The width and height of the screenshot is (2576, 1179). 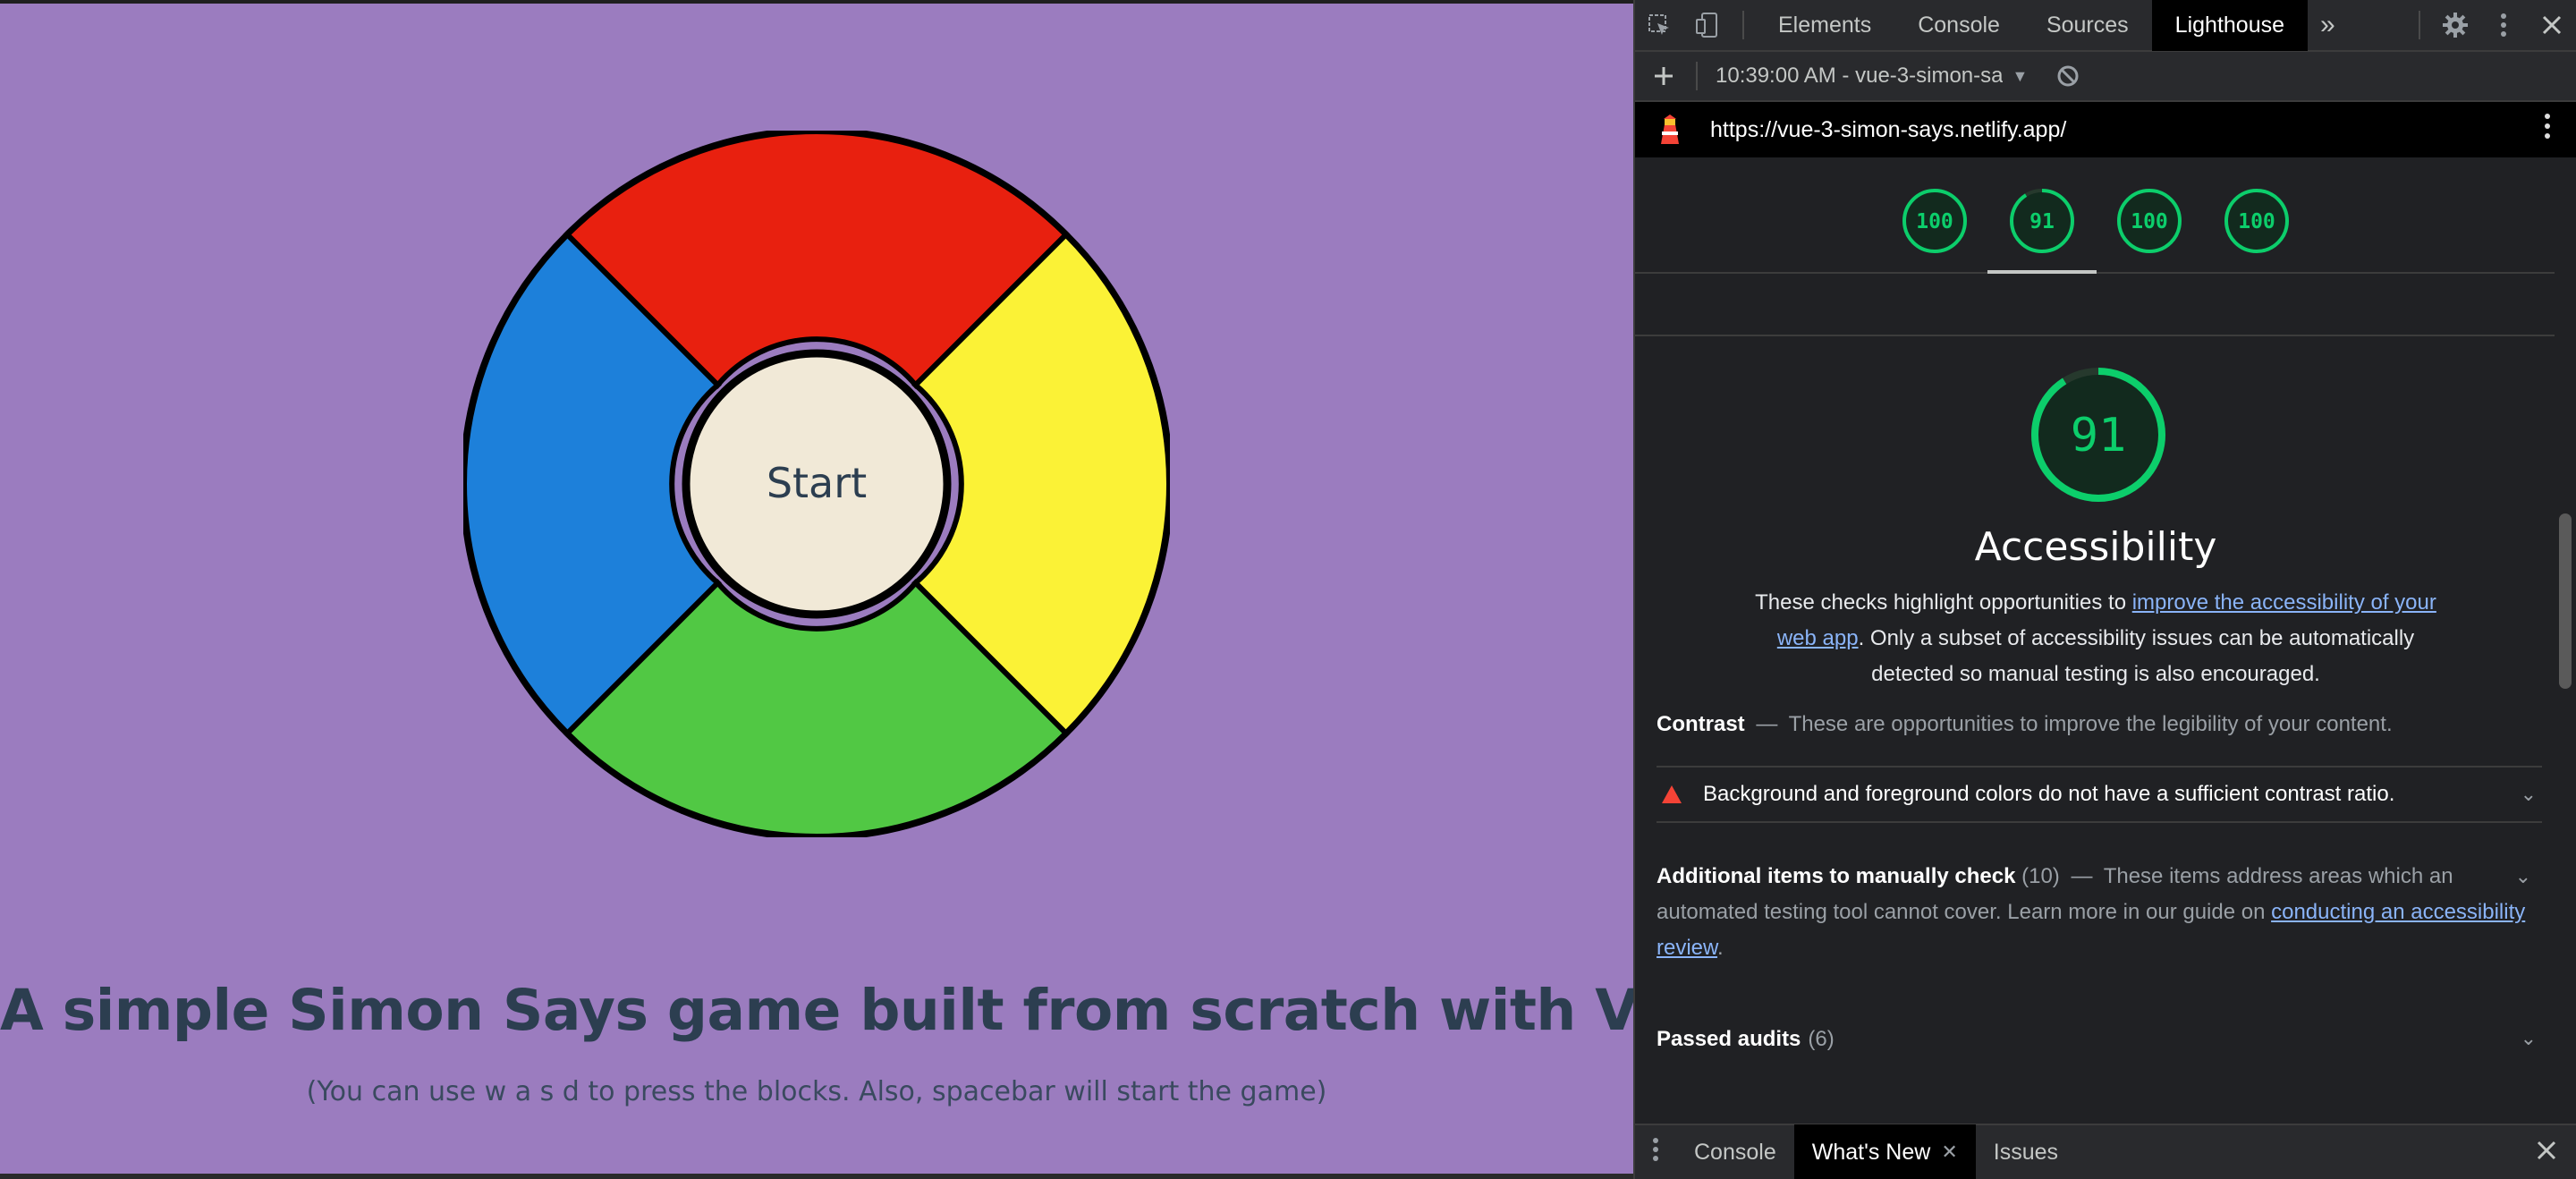 I want to click on tab-lighthouse: Lighthouse, so click(x=2229, y=26).